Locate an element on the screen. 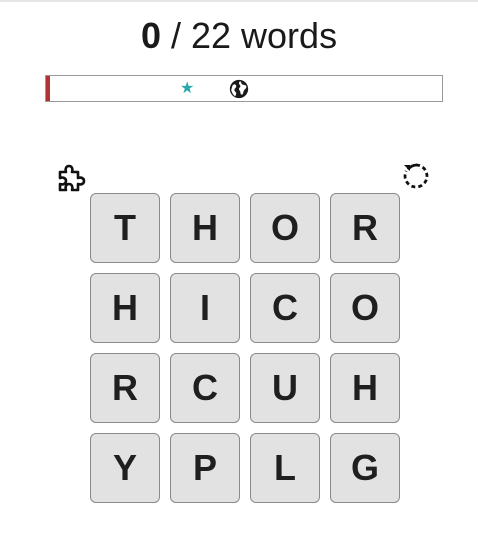 The height and width of the screenshot is (546, 478). progress-bar: ★ is located at coordinates (244, 88).